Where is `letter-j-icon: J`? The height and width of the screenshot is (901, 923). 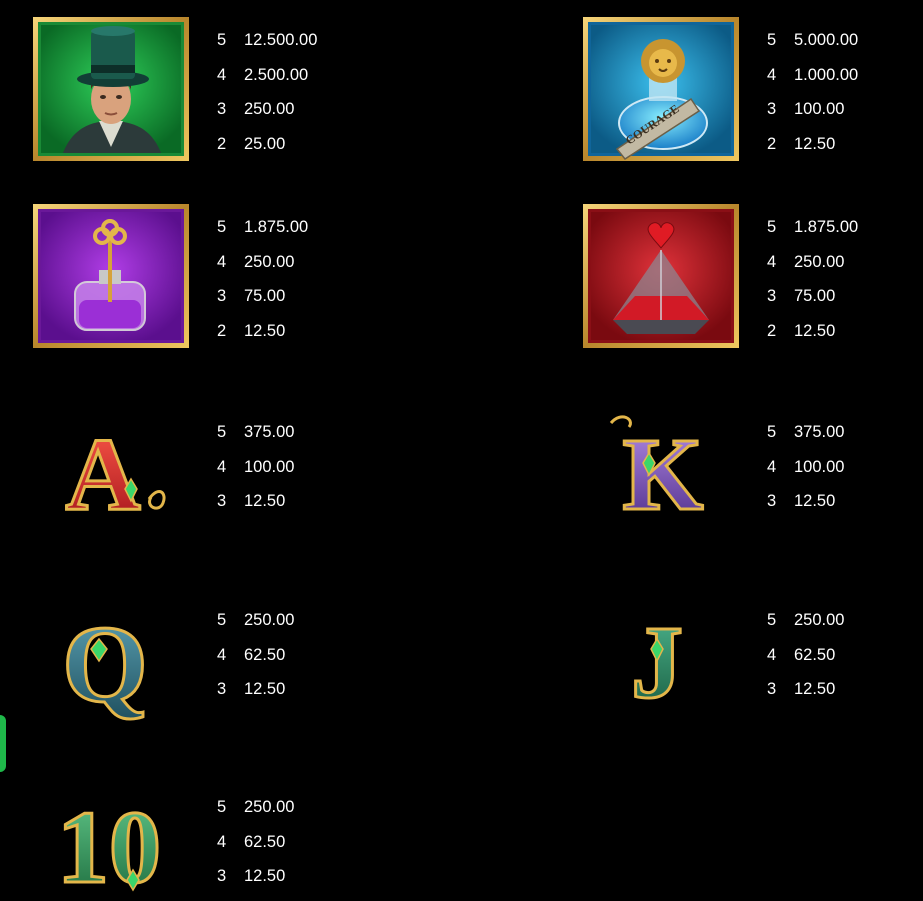
letter-j-icon: J is located at coordinates (661, 669).